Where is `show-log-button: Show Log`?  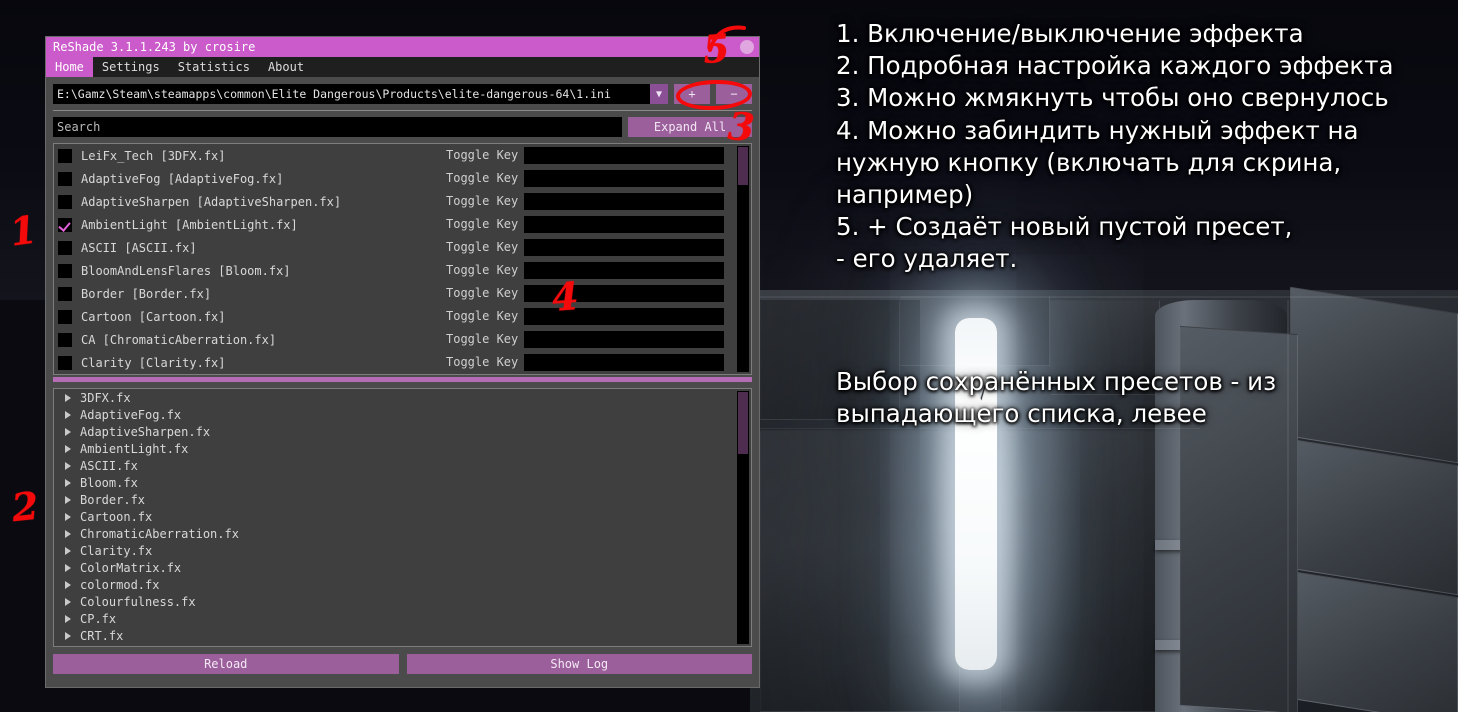 show-log-button: Show Log is located at coordinates (579, 664).